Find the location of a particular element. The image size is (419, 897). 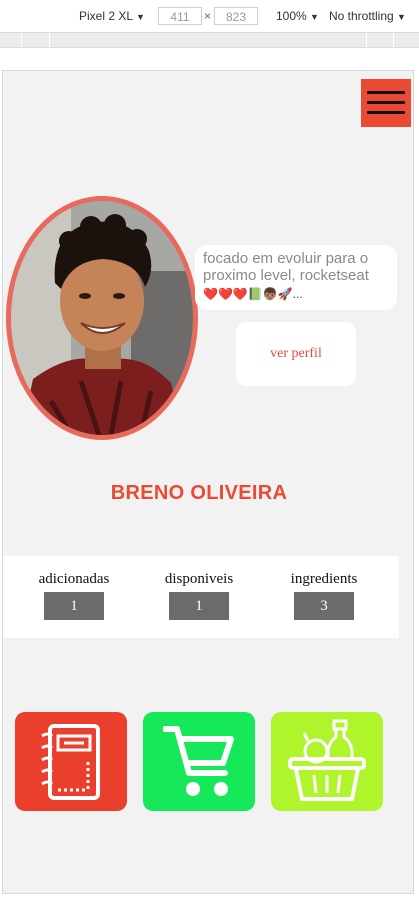

stat-added: adicionadas 1 is located at coordinates (74, 595).